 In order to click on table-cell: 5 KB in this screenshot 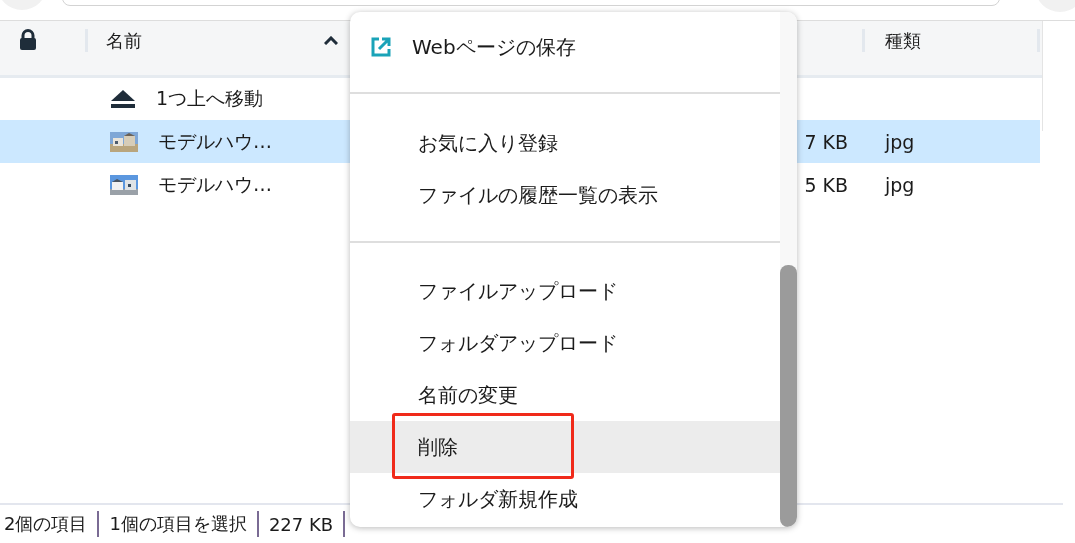, I will do `click(831, 184)`.